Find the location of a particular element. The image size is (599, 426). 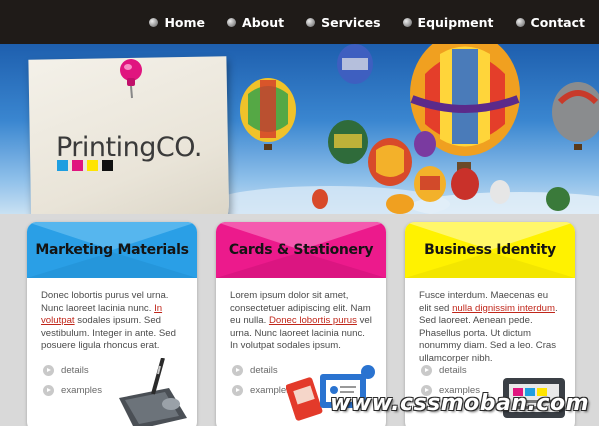

nav-item-home: Home is located at coordinates (177, 22).